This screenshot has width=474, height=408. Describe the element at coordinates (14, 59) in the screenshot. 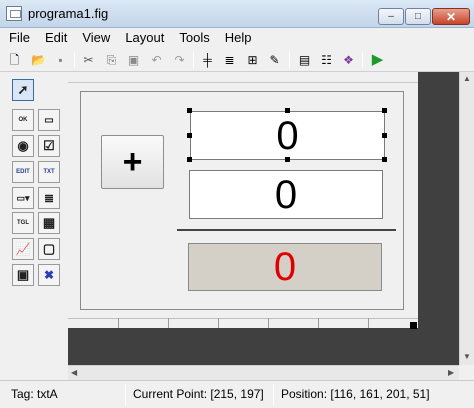

I see `new-icon: 🗋` at that location.